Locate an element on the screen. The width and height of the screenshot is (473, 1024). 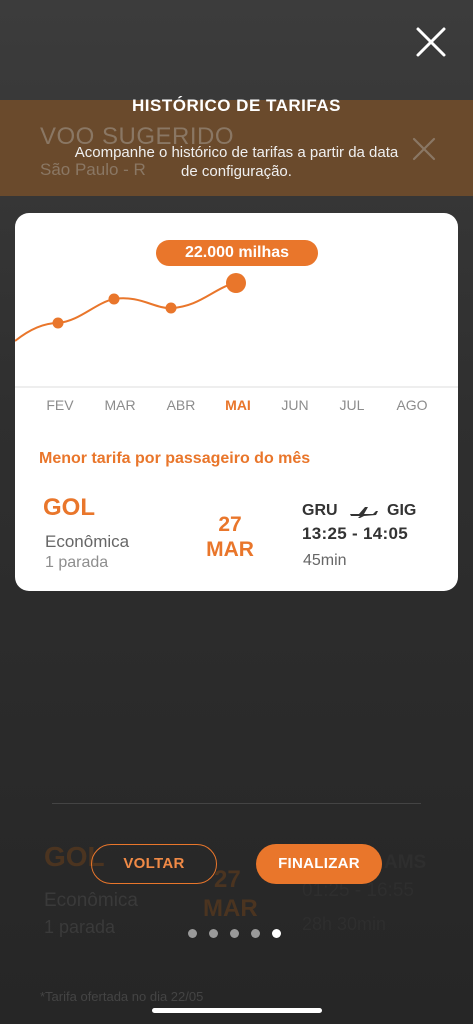
miles-value-badge: 22.000 milhas is located at coordinates (237, 253).